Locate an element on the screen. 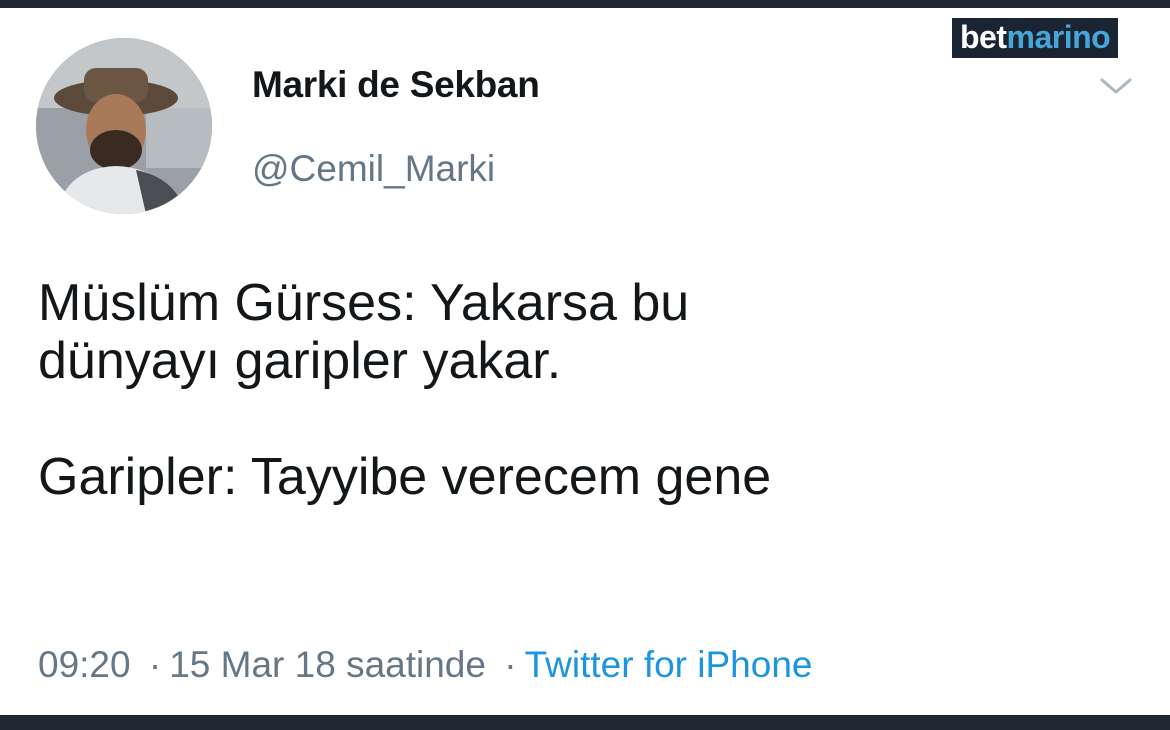 The image size is (1170, 730). avatar is located at coordinates (124, 126).